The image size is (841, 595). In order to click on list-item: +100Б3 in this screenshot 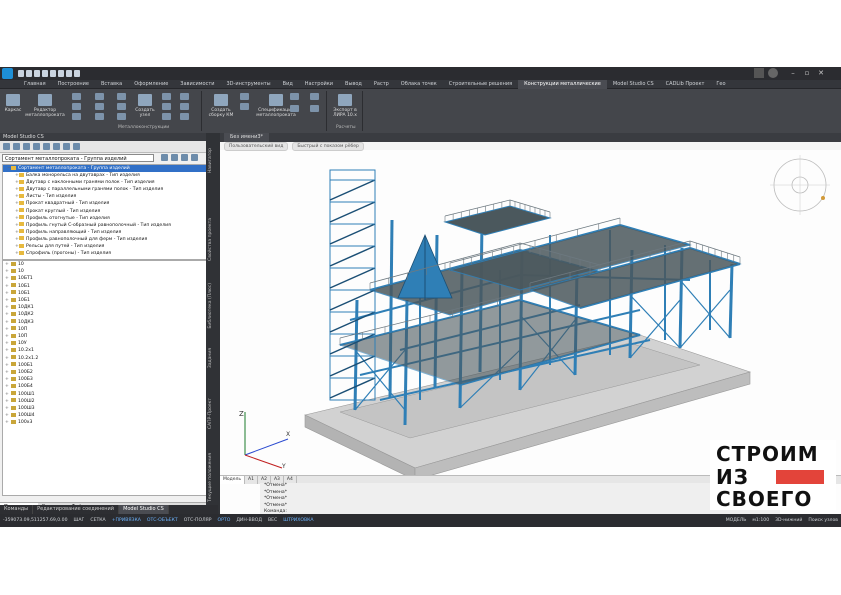, I will do `click(105, 379)`.